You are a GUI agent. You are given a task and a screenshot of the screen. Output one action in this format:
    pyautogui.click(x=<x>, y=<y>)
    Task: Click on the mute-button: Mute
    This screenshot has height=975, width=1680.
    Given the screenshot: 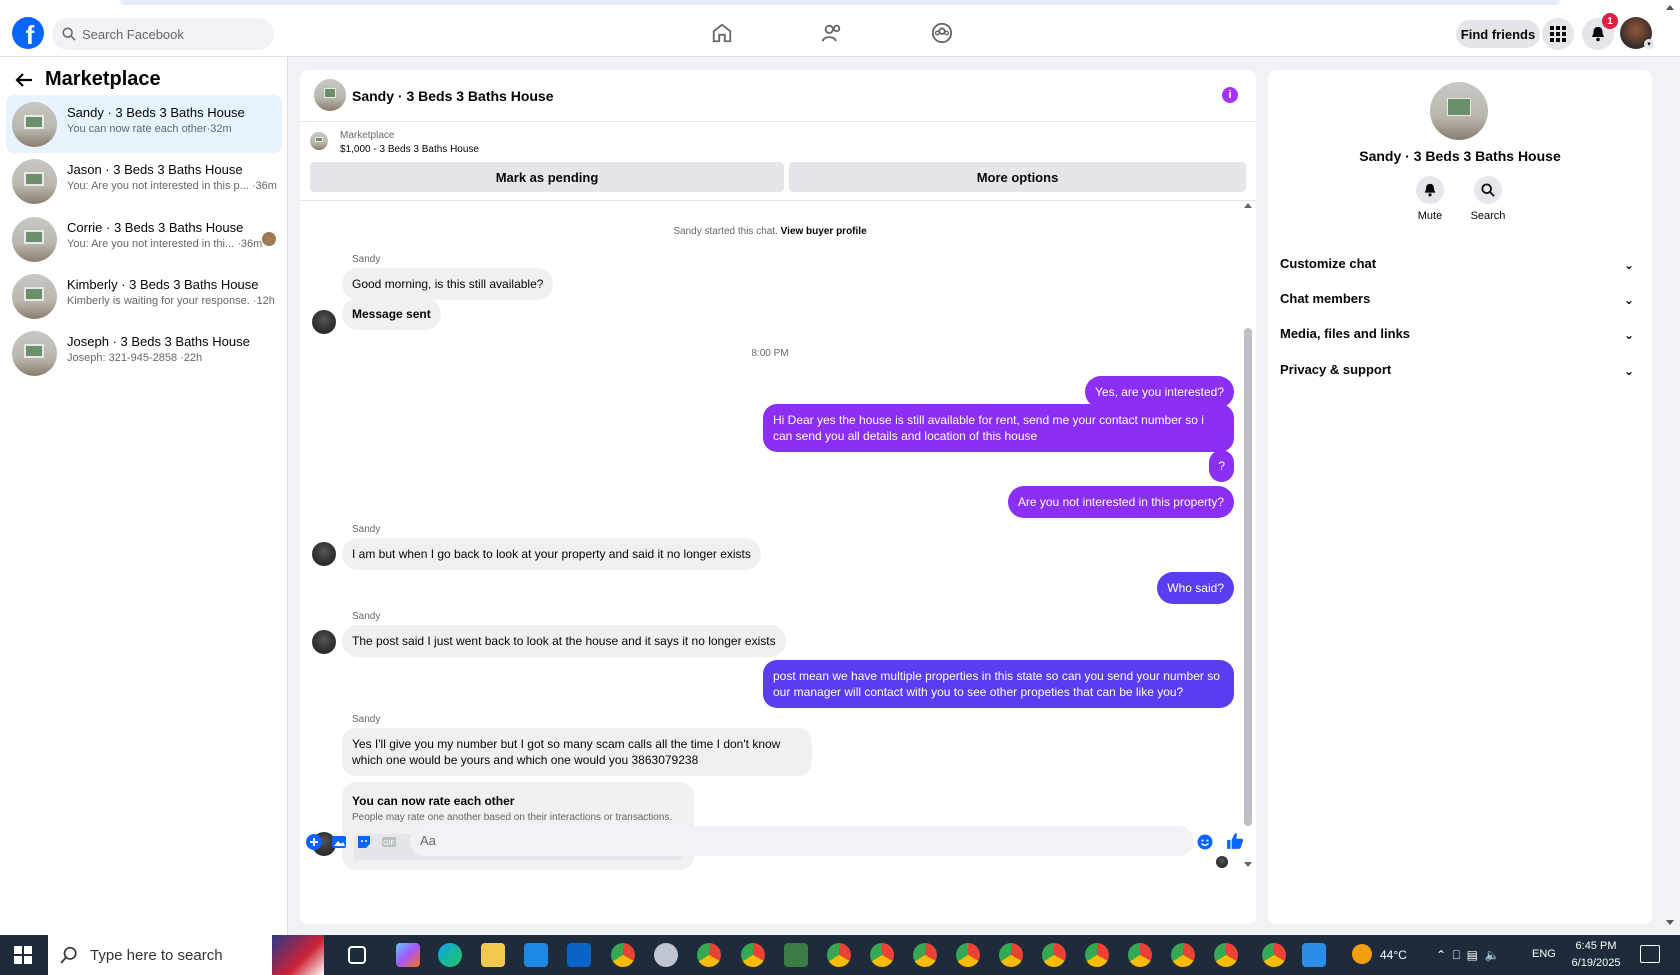 What is the action you would take?
    pyautogui.click(x=1430, y=199)
    